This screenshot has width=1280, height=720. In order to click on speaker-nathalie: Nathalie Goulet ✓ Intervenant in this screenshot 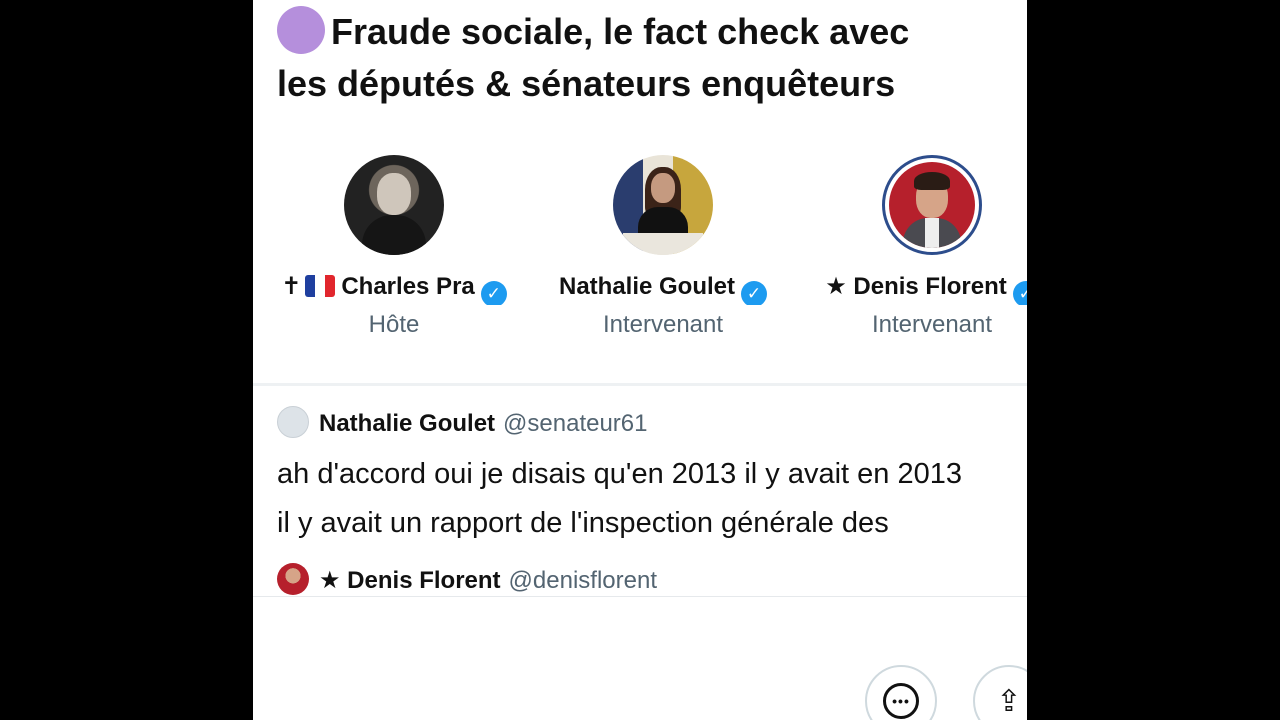, I will do `click(663, 247)`.